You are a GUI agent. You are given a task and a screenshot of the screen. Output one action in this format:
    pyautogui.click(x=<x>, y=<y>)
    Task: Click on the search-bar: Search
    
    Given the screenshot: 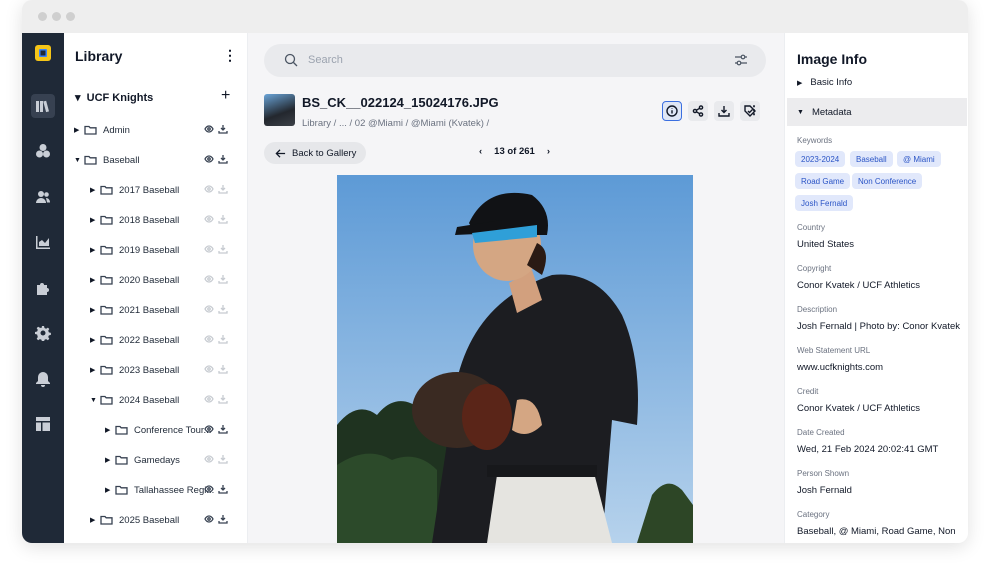 What is the action you would take?
    pyautogui.click(x=515, y=60)
    